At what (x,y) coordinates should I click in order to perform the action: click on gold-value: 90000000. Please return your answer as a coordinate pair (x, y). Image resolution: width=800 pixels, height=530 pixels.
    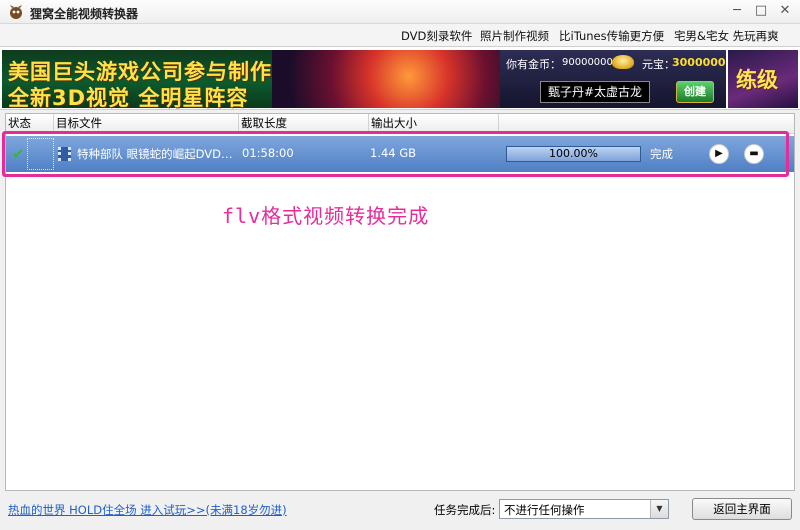
    Looking at the image, I should click on (587, 62).